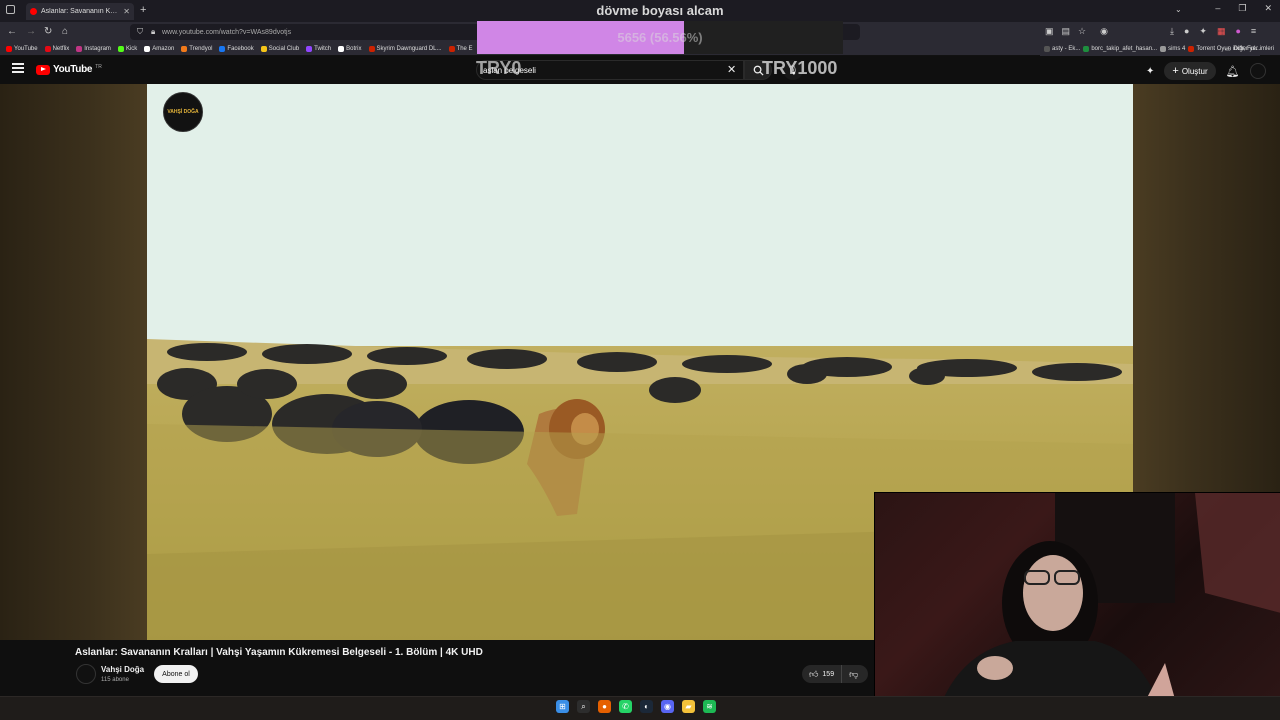  I want to click on bookmark-7: Social Club, so click(280, 48).